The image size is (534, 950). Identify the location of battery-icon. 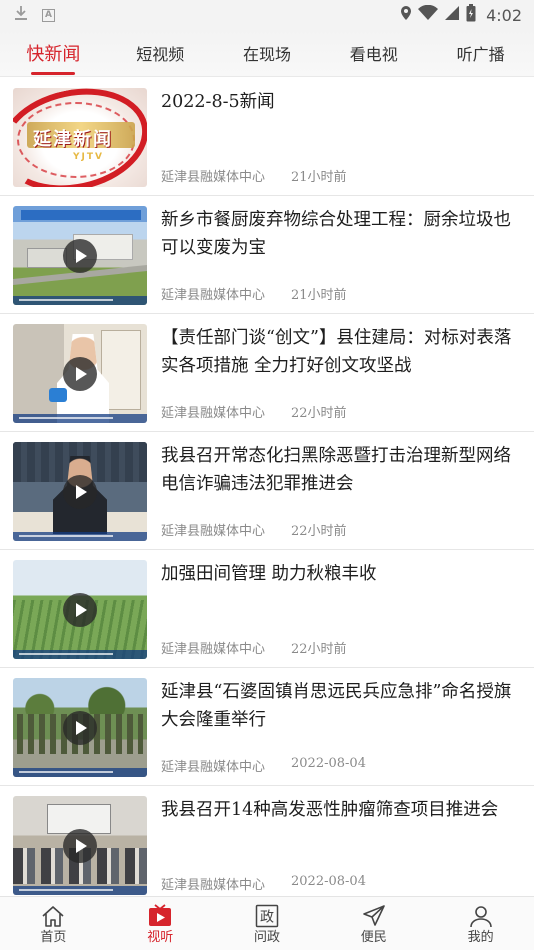
(471, 15).